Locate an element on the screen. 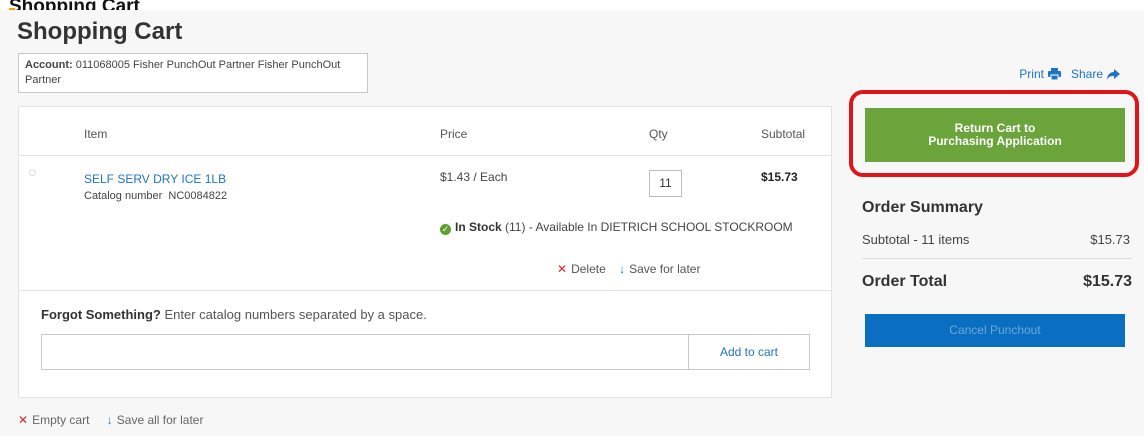 The width and height of the screenshot is (1144, 436). page-title: Shopping Cart is located at coordinates (100, 31).